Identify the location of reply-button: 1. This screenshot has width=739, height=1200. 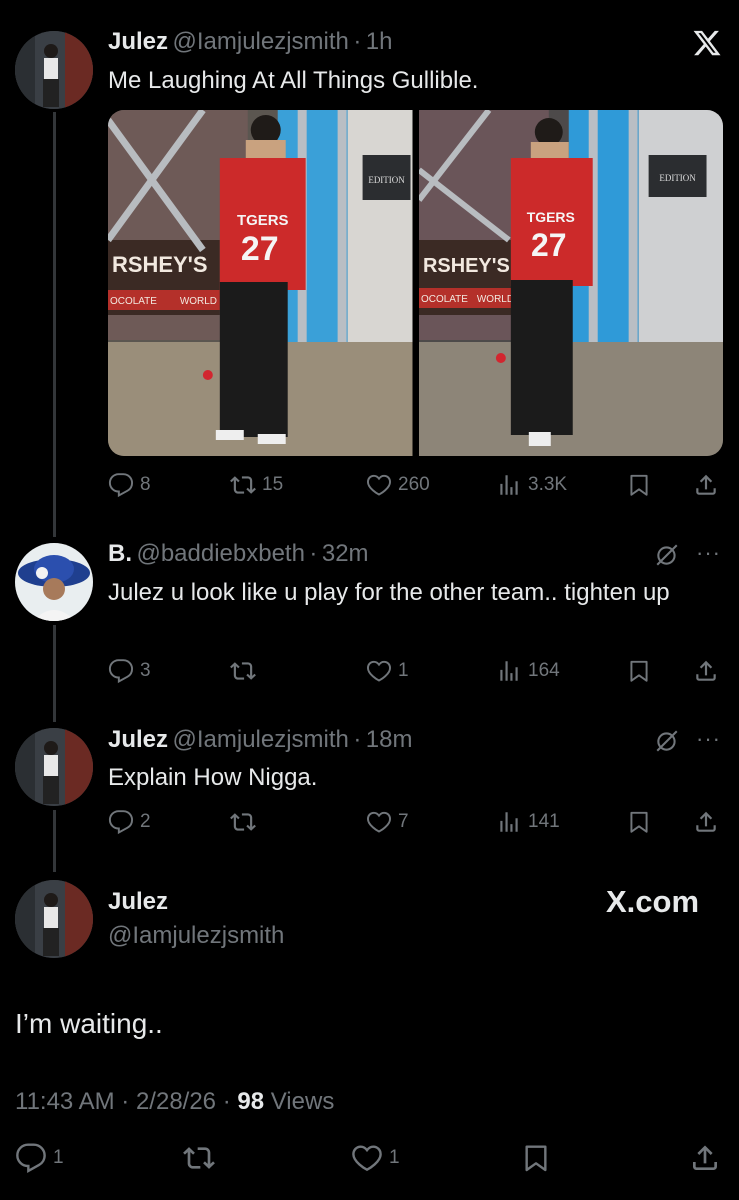
(39, 1158).